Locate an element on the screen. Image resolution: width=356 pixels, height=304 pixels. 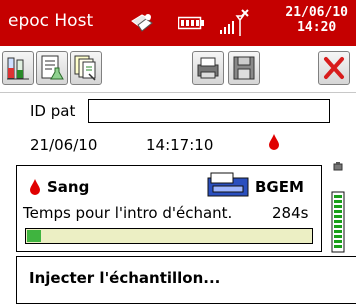
test-date: 21/06/10 is located at coordinates (64, 145).